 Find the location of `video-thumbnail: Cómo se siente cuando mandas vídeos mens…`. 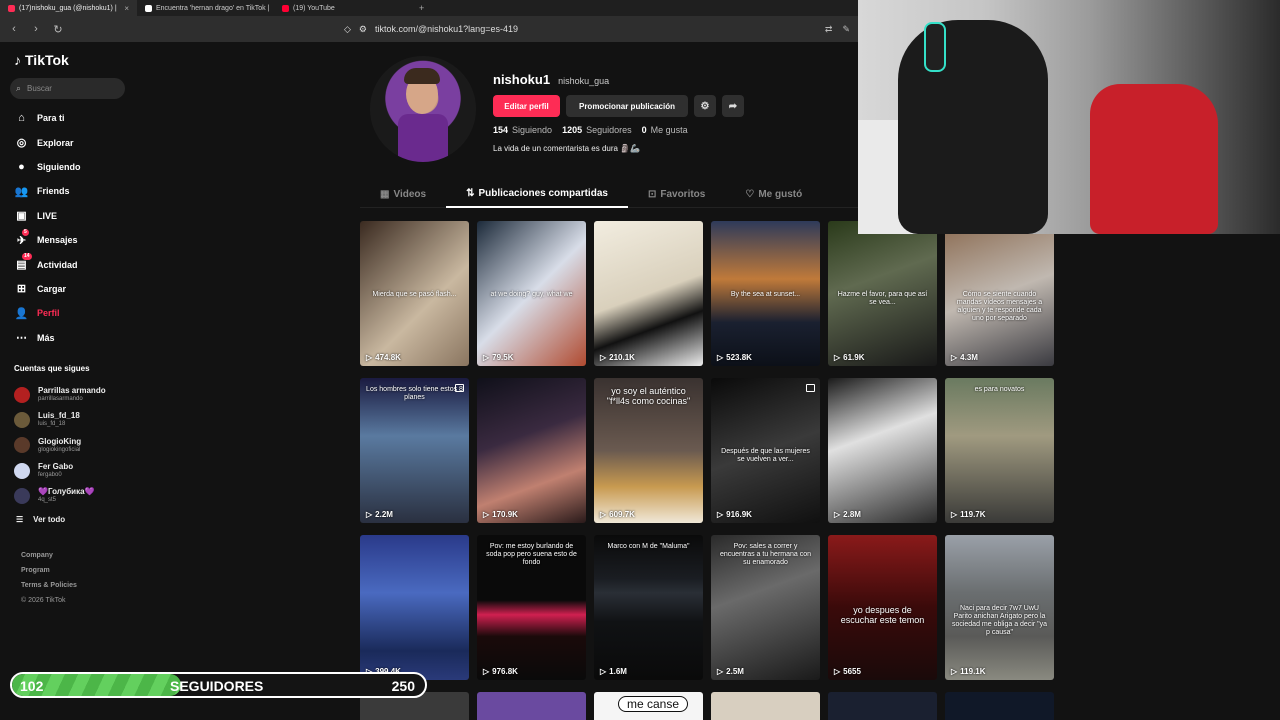

video-thumbnail: Cómo se siente cuando mandas vídeos mens… is located at coordinates (999, 293).